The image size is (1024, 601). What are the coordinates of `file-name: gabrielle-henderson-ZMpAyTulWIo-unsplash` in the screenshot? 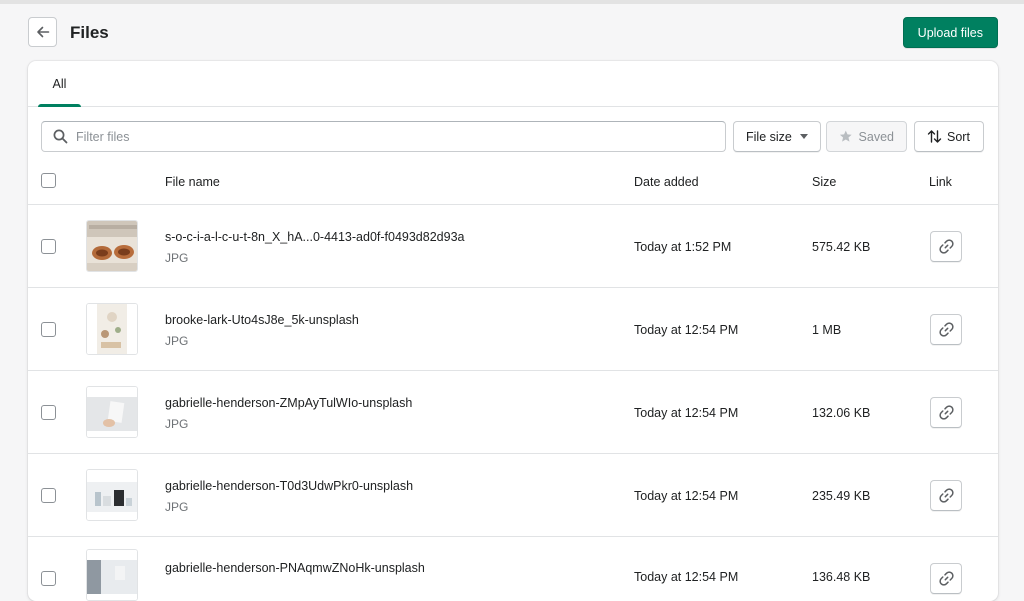 It's located at (288, 403).